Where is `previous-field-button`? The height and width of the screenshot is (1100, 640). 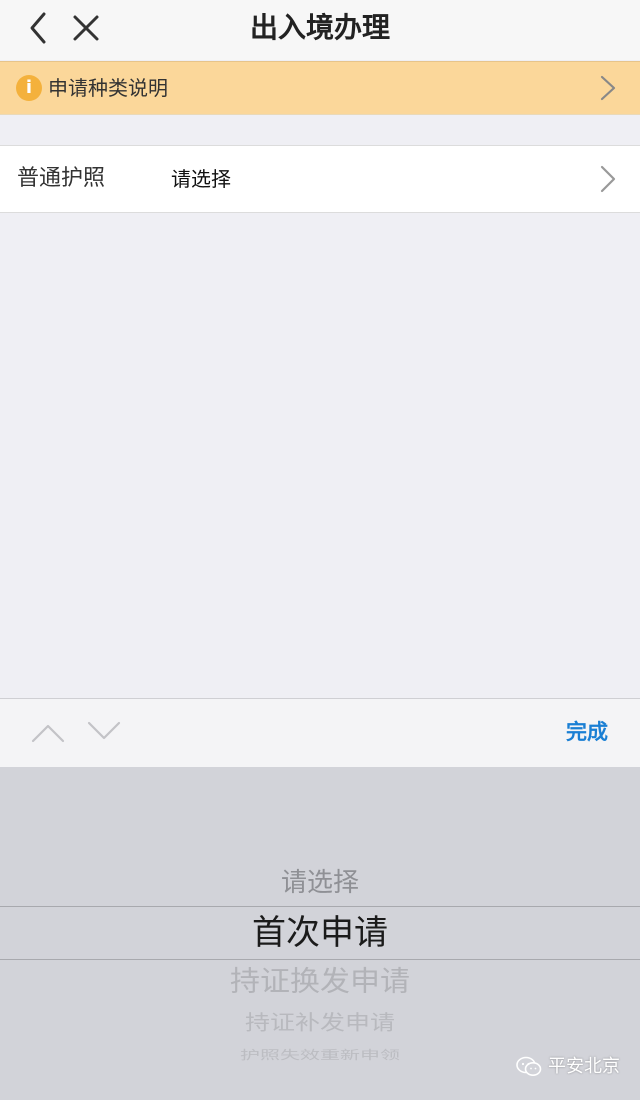 previous-field-button is located at coordinates (48, 732).